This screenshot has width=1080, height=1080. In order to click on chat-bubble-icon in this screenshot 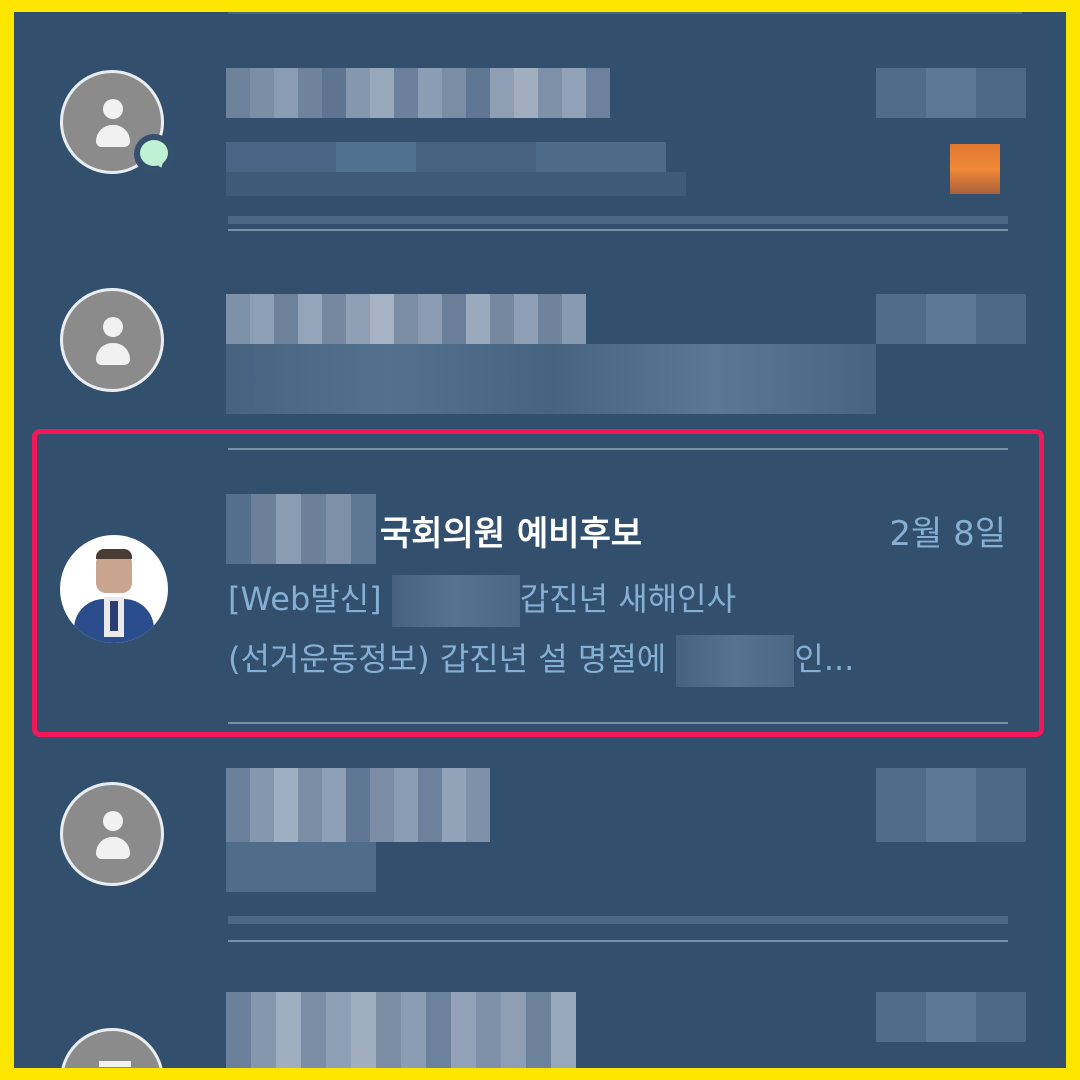, I will do `click(154, 154)`.